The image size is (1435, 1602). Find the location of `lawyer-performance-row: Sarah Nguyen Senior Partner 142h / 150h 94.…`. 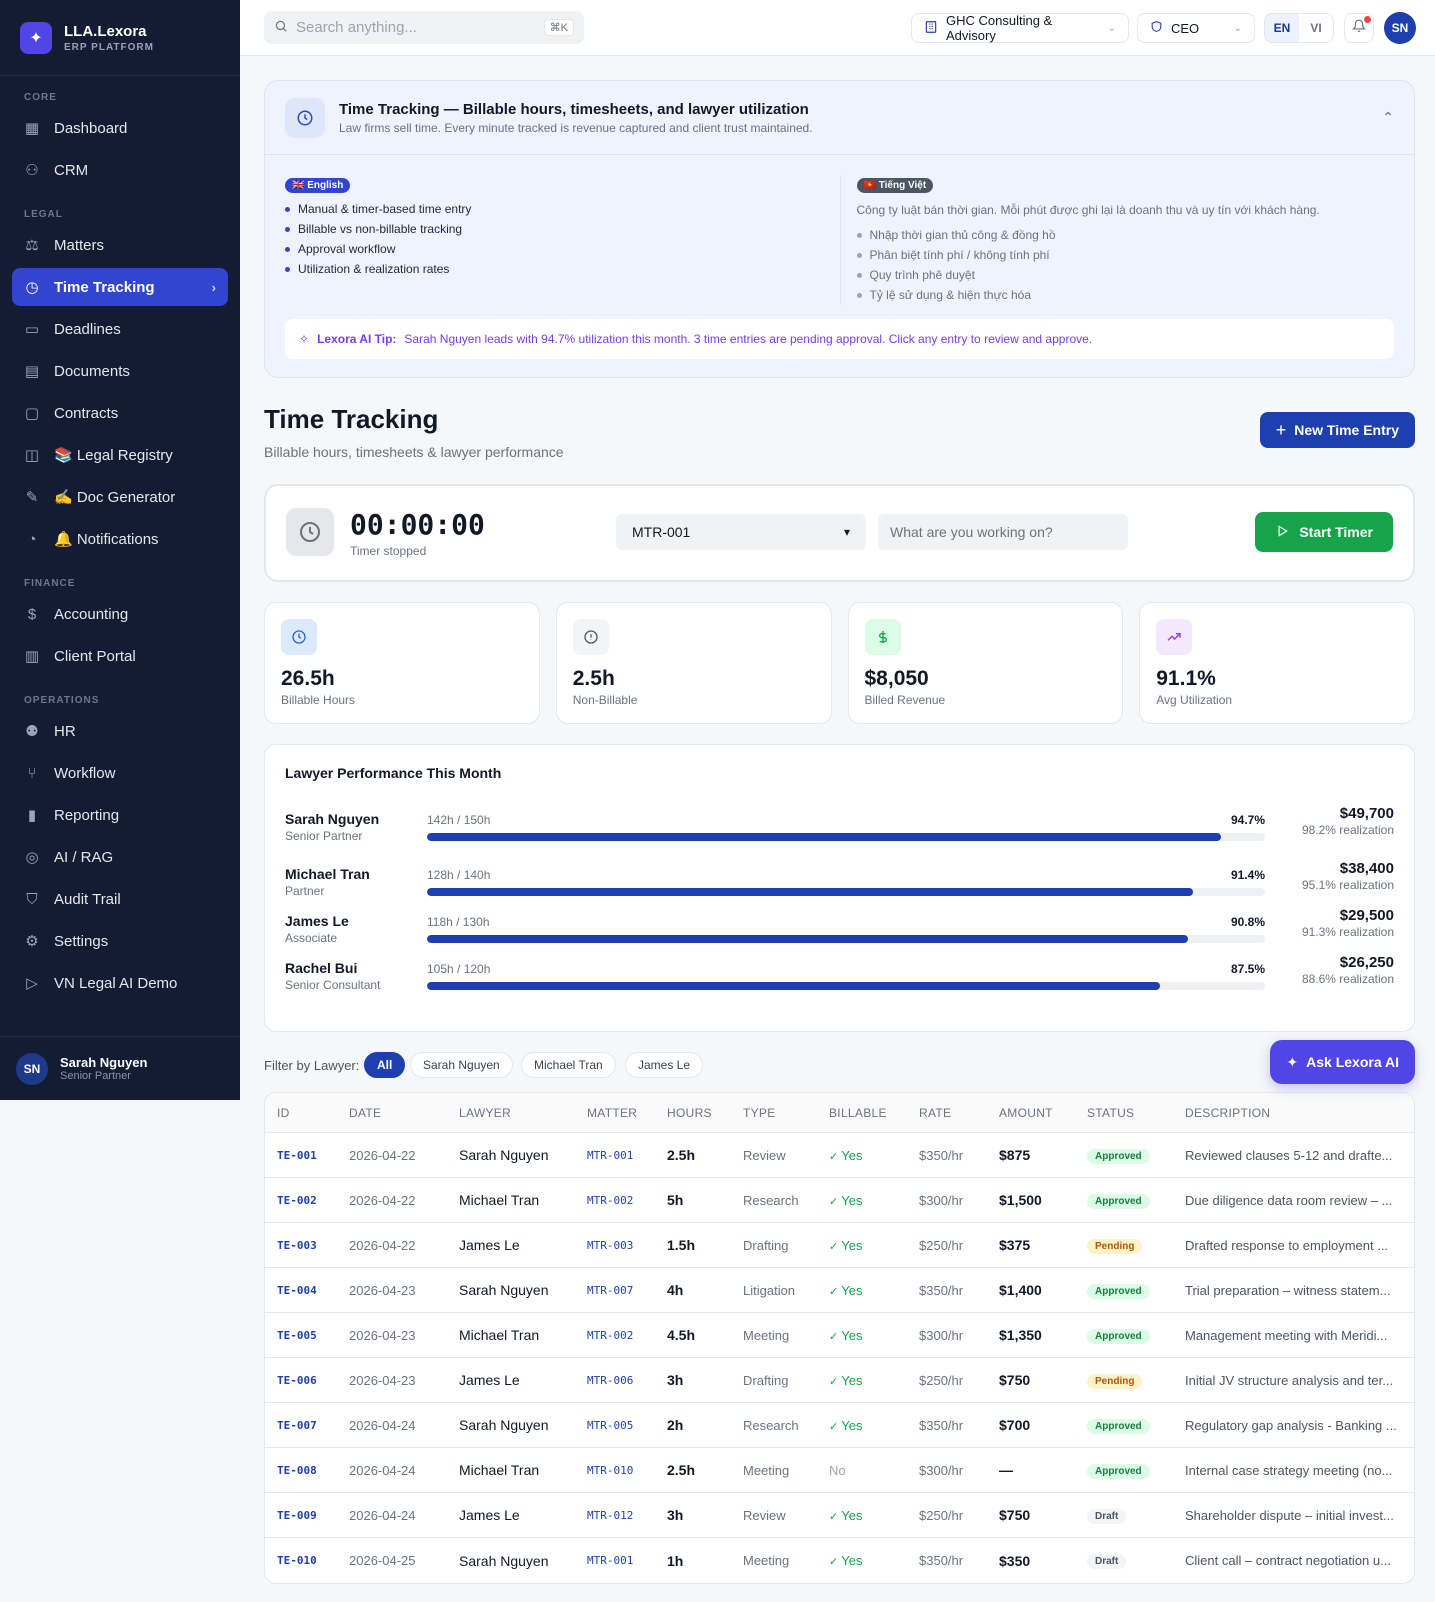

lawyer-performance-row: Sarah Nguyen Senior Partner 142h / 150h 94.… is located at coordinates (839, 833).